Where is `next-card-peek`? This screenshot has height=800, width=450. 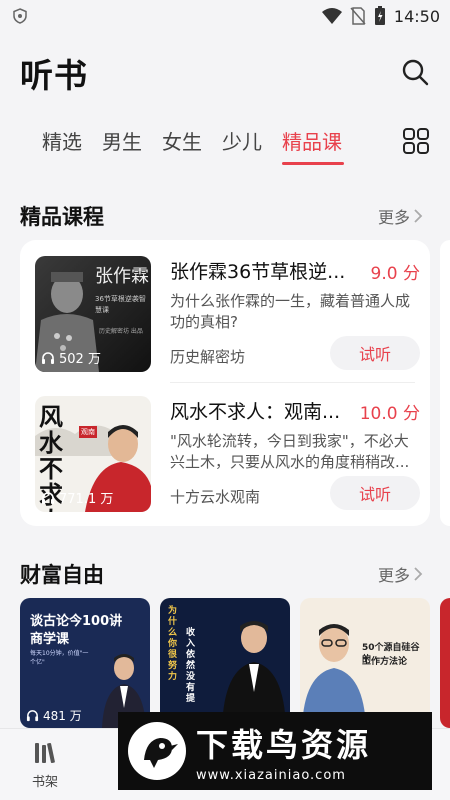 next-card-peek is located at coordinates (445, 383).